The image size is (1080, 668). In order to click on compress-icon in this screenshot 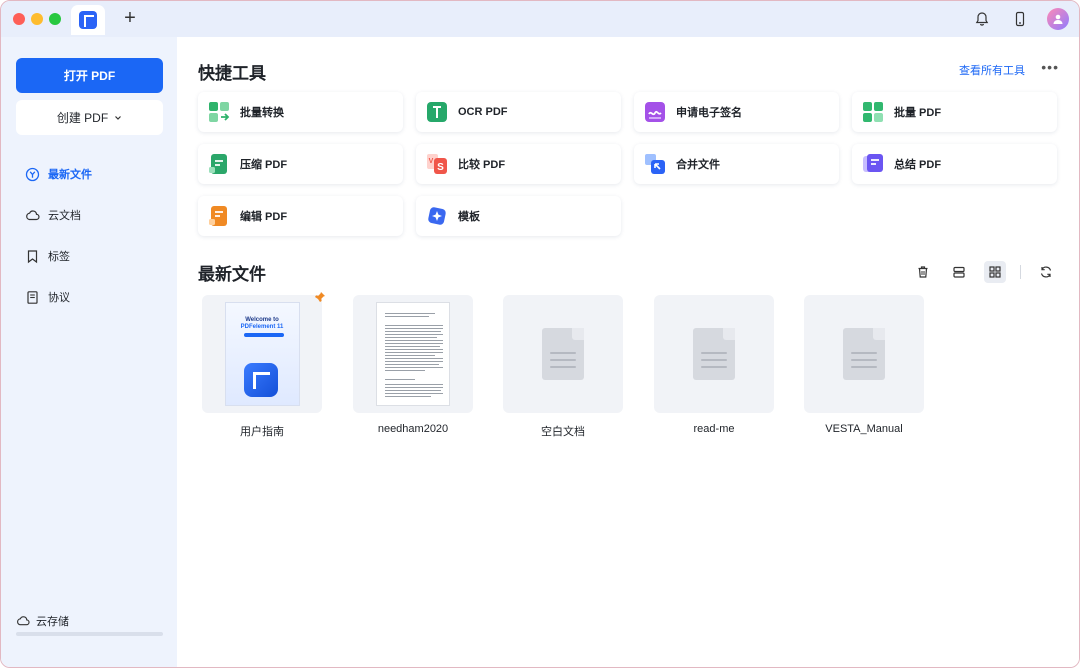, I will do `click(219, 164)`.